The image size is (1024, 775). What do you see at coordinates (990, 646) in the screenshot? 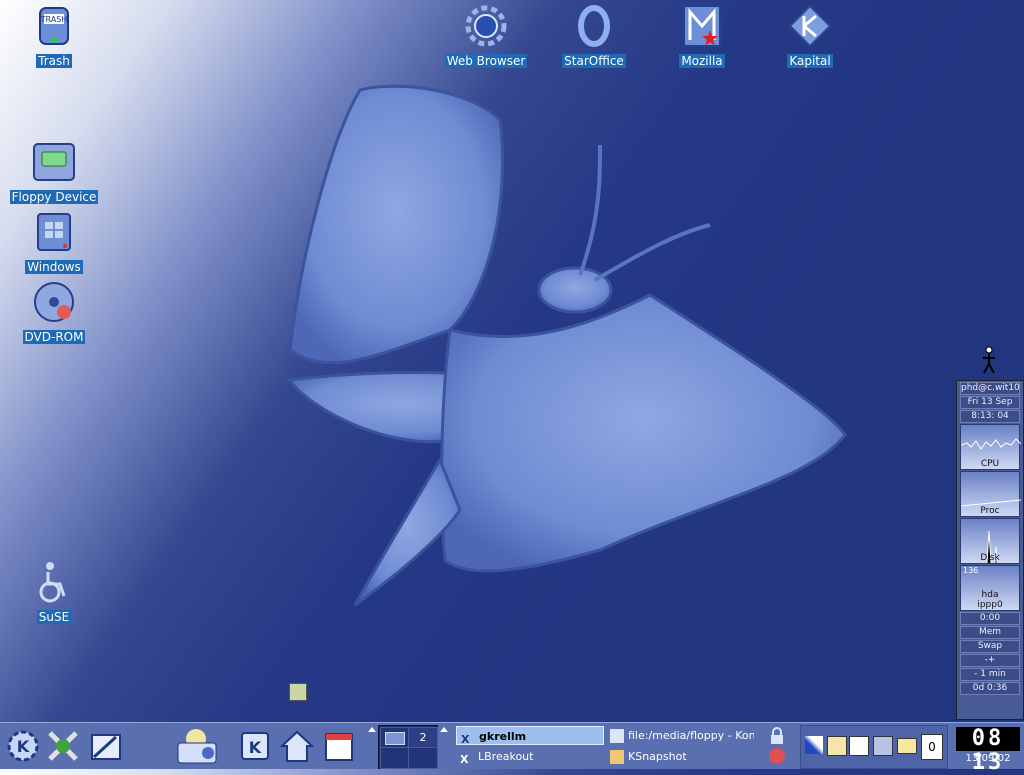
I see `gk-swap-label: Swap` at bounding box center [990, 646].